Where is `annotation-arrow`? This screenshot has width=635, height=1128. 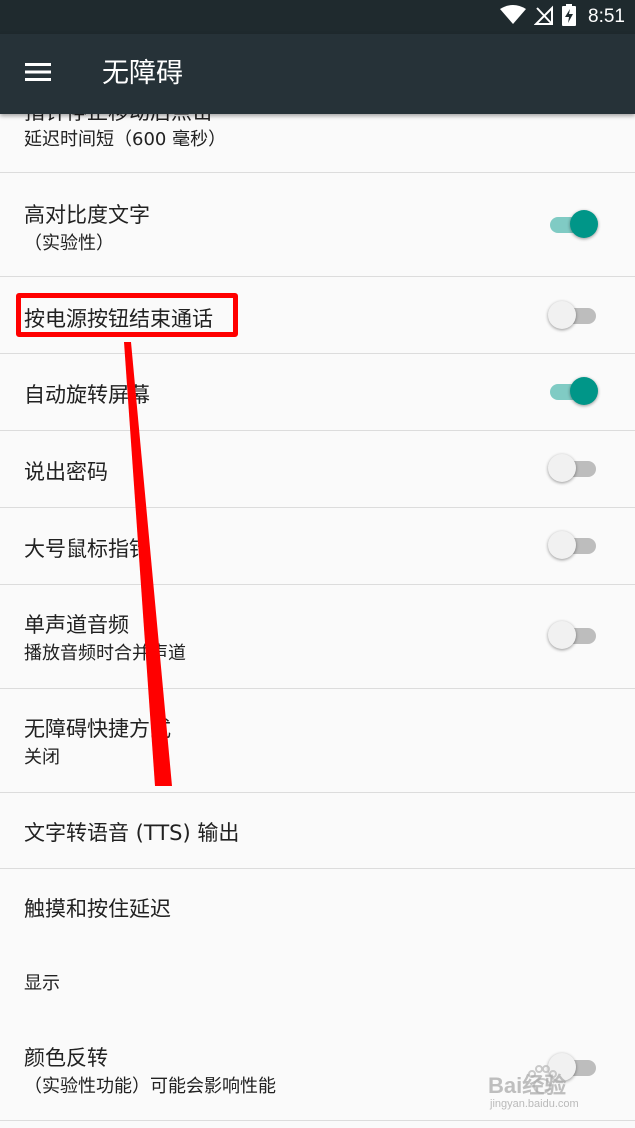 annotation-arrow is located at coordinates (148, 564).